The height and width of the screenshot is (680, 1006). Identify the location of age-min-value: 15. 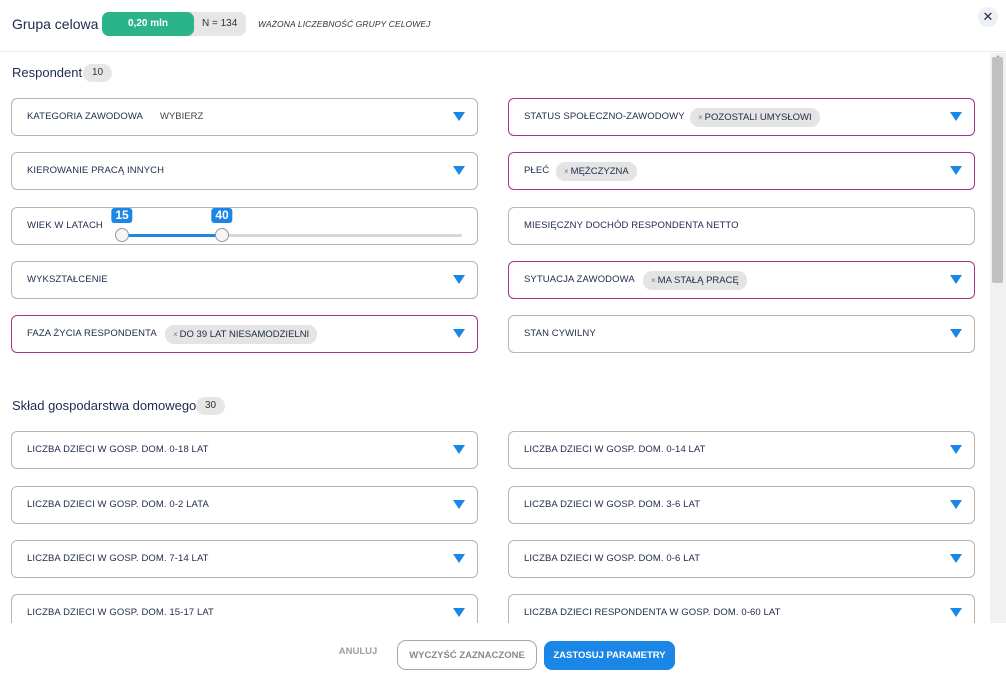
(122, 215).